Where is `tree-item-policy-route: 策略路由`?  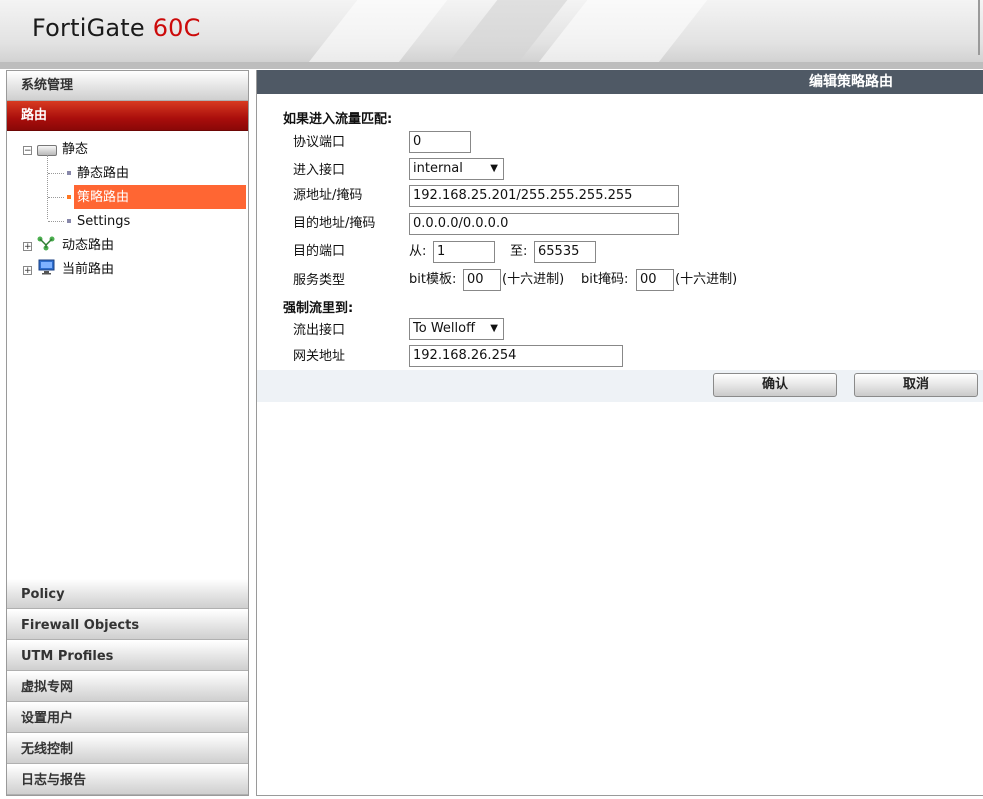
tree-item-policy-route: 策略路由 is located at coordinates (103, 198).